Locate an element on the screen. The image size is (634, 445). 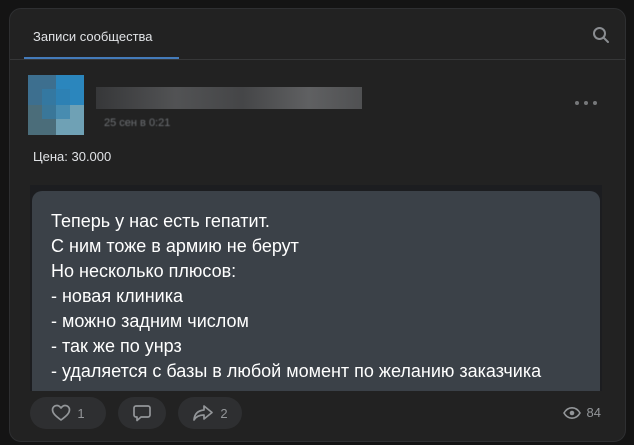
avatar is located at coordinates (56, 105).